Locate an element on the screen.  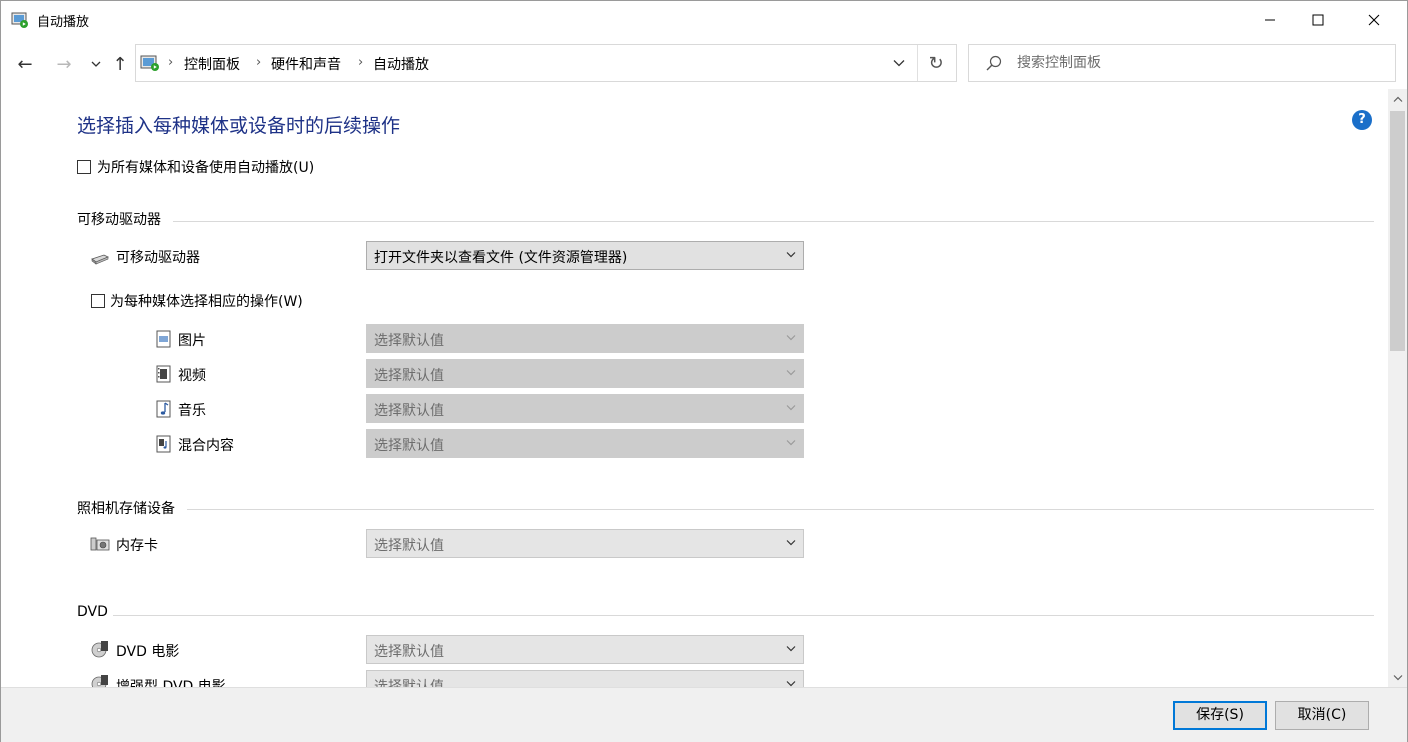
navigation-bar: ← → ↑ › 控制面板 › 硬件和声音 › 自动播放 ↻ 搜索控制面板 is located at coordinates (704, 64).